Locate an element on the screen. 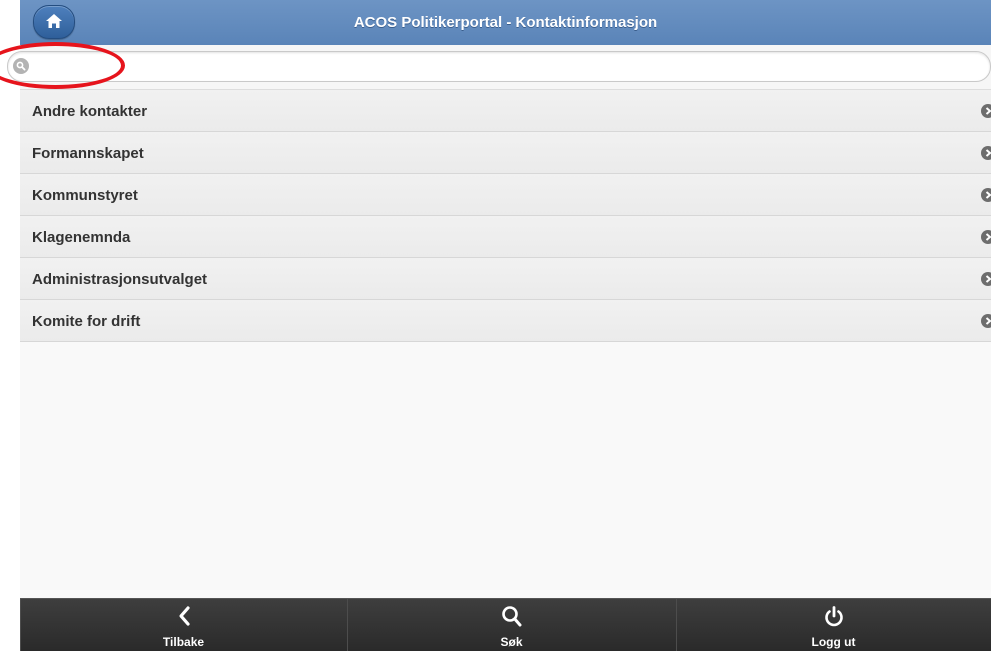 The image size is (991, 651). chevron-left-icon is located at coordinates (184, 616).